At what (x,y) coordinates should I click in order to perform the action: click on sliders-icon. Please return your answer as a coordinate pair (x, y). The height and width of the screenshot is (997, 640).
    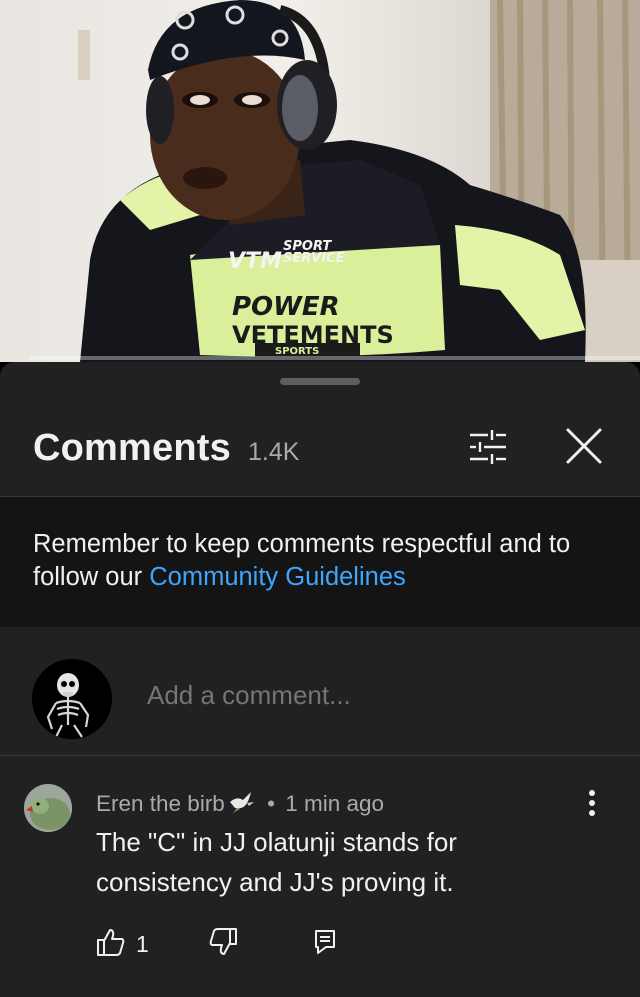
    Looking at the image, I should click on (488, 449).